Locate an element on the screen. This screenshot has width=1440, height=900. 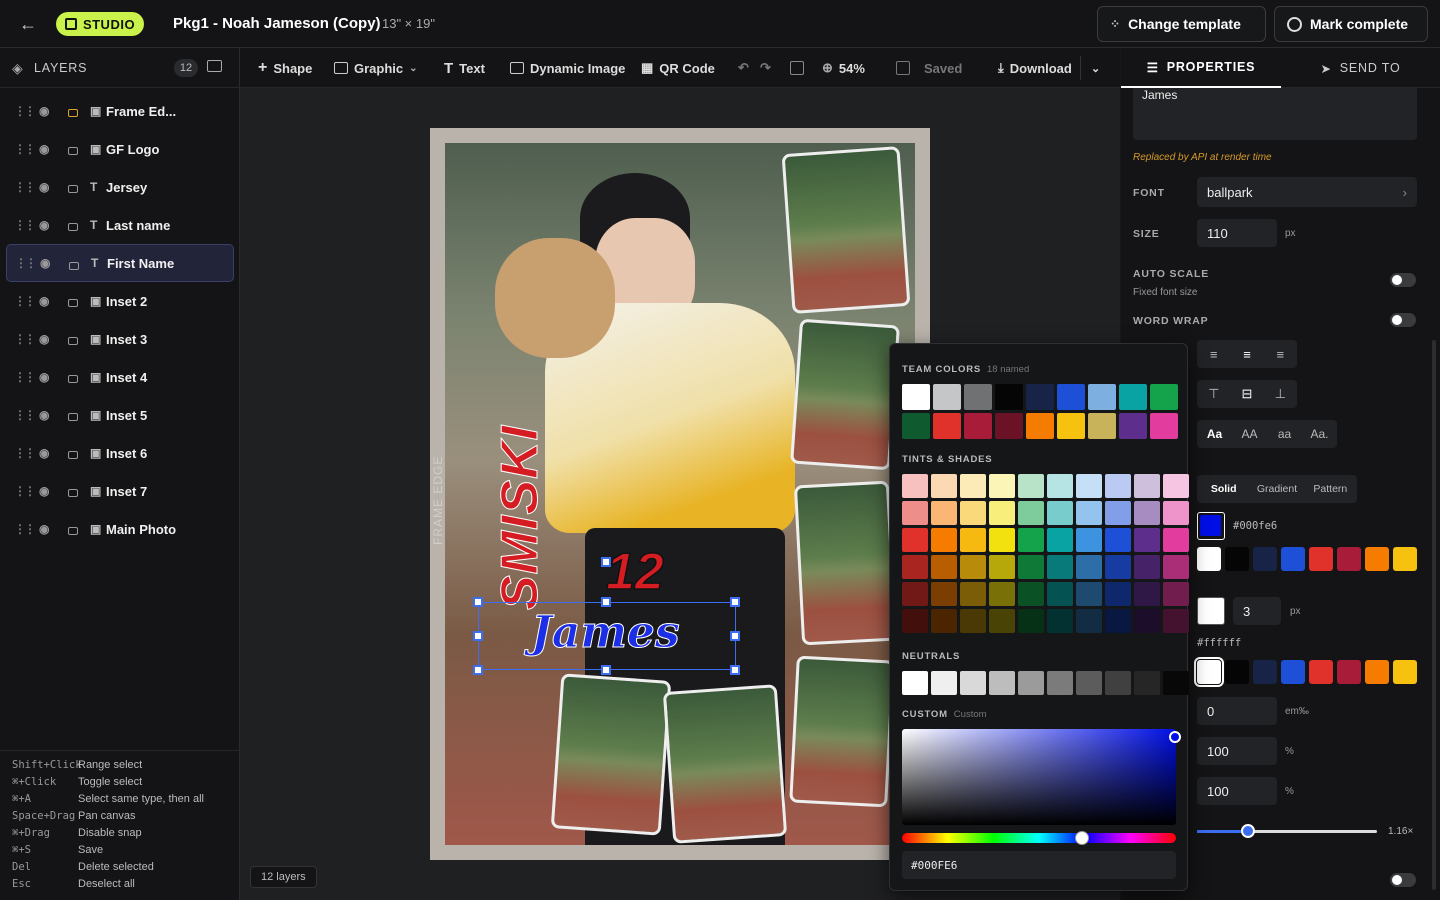
panel-scrollbar is located at coordinates (1434, 615).